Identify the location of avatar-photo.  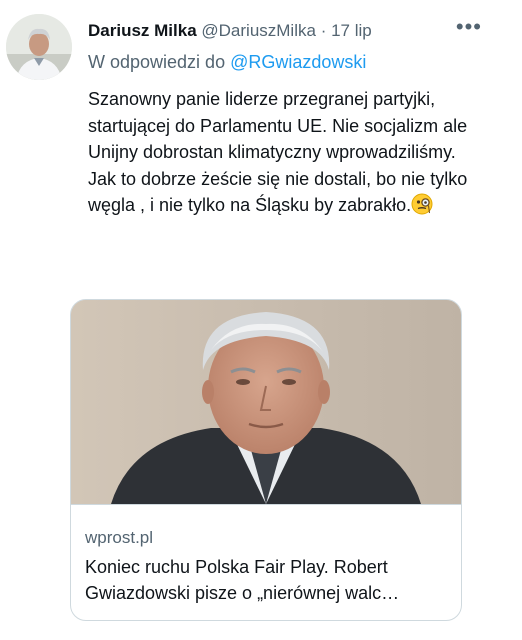
(39, 47).